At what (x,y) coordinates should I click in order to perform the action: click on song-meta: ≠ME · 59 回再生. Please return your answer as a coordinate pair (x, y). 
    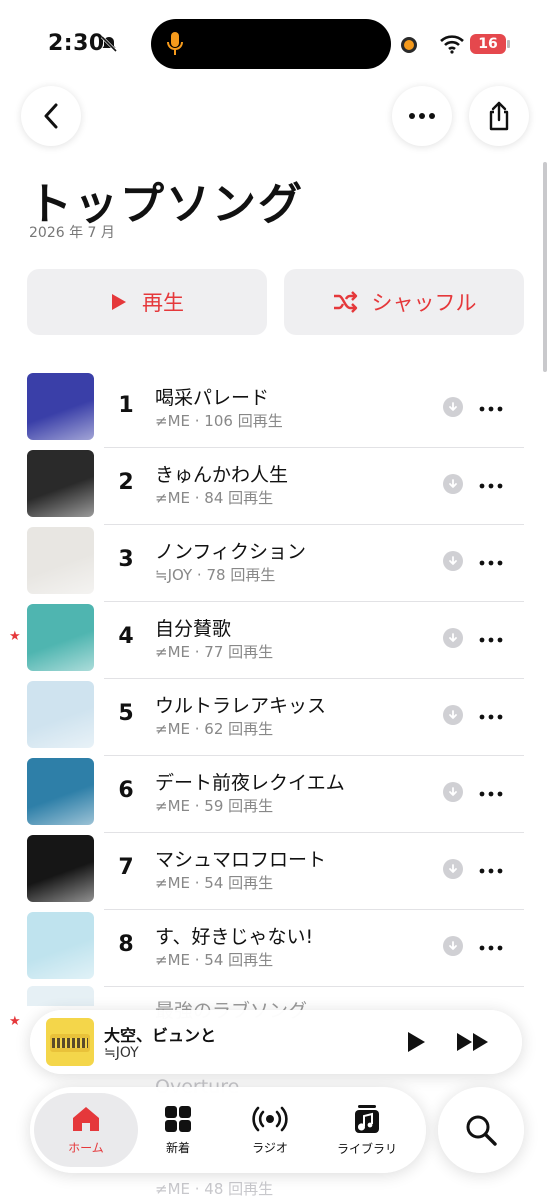
    Looking at the image, I should click on (214, 806).